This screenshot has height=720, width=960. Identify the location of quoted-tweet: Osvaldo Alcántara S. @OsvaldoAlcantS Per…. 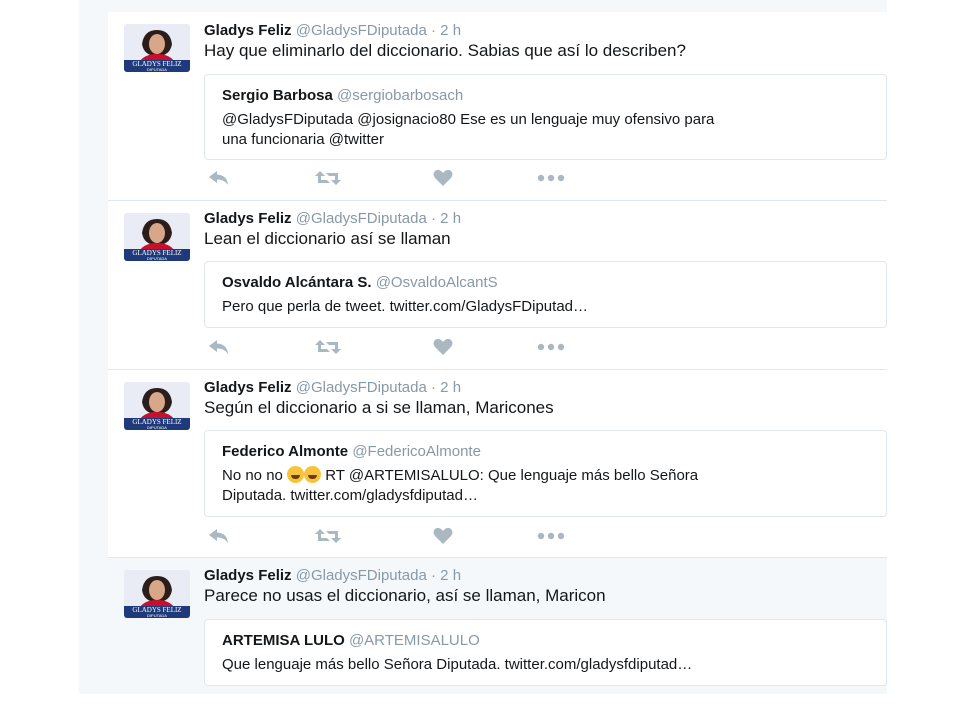
(545, 294).